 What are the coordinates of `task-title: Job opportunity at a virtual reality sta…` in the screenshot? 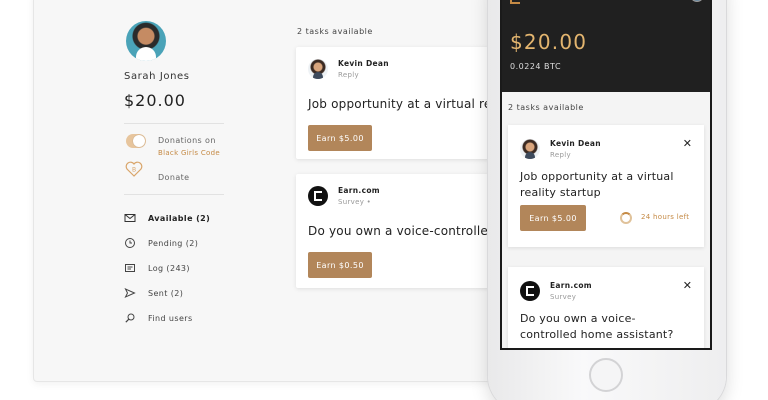 It's located at (597, 184).